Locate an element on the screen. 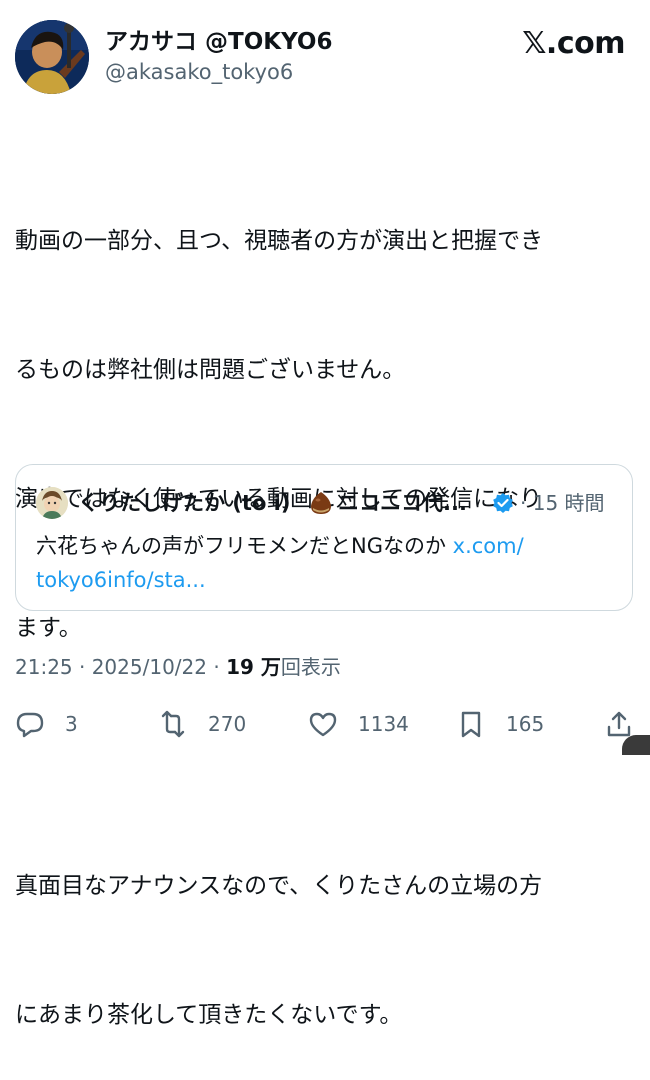 This screenshot has height=1080, width=650. author-display-name: アカサコ @TOKYO6 is located at coordinates (218, 42).